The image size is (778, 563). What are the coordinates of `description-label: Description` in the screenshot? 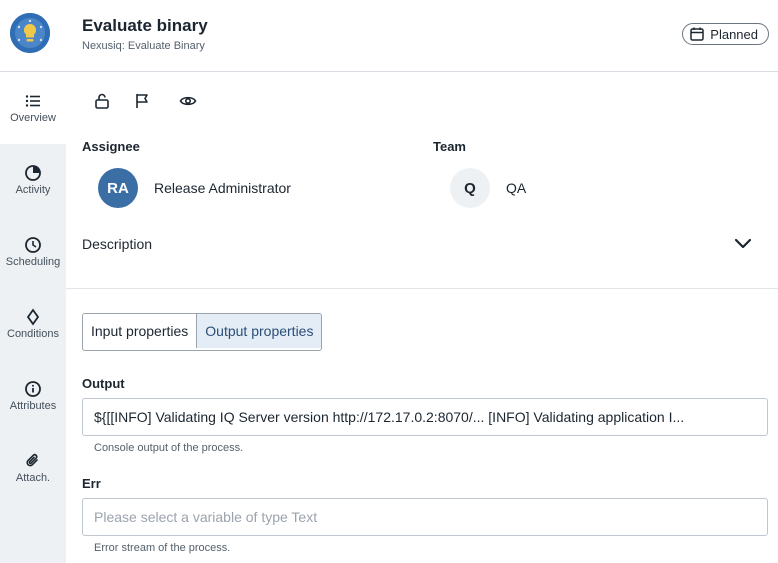 It's located at (117, 244).